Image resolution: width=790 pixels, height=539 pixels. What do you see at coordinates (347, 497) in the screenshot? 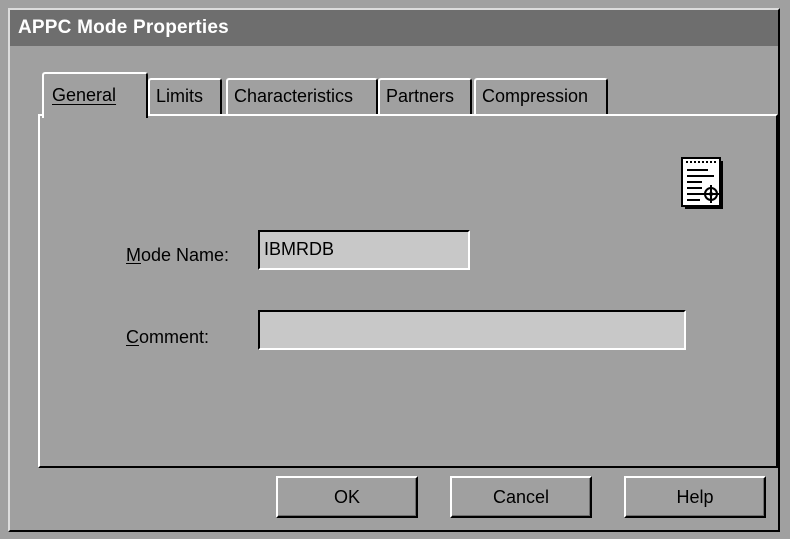
I see `ok-button: OK` at bounding box center [347, 497].